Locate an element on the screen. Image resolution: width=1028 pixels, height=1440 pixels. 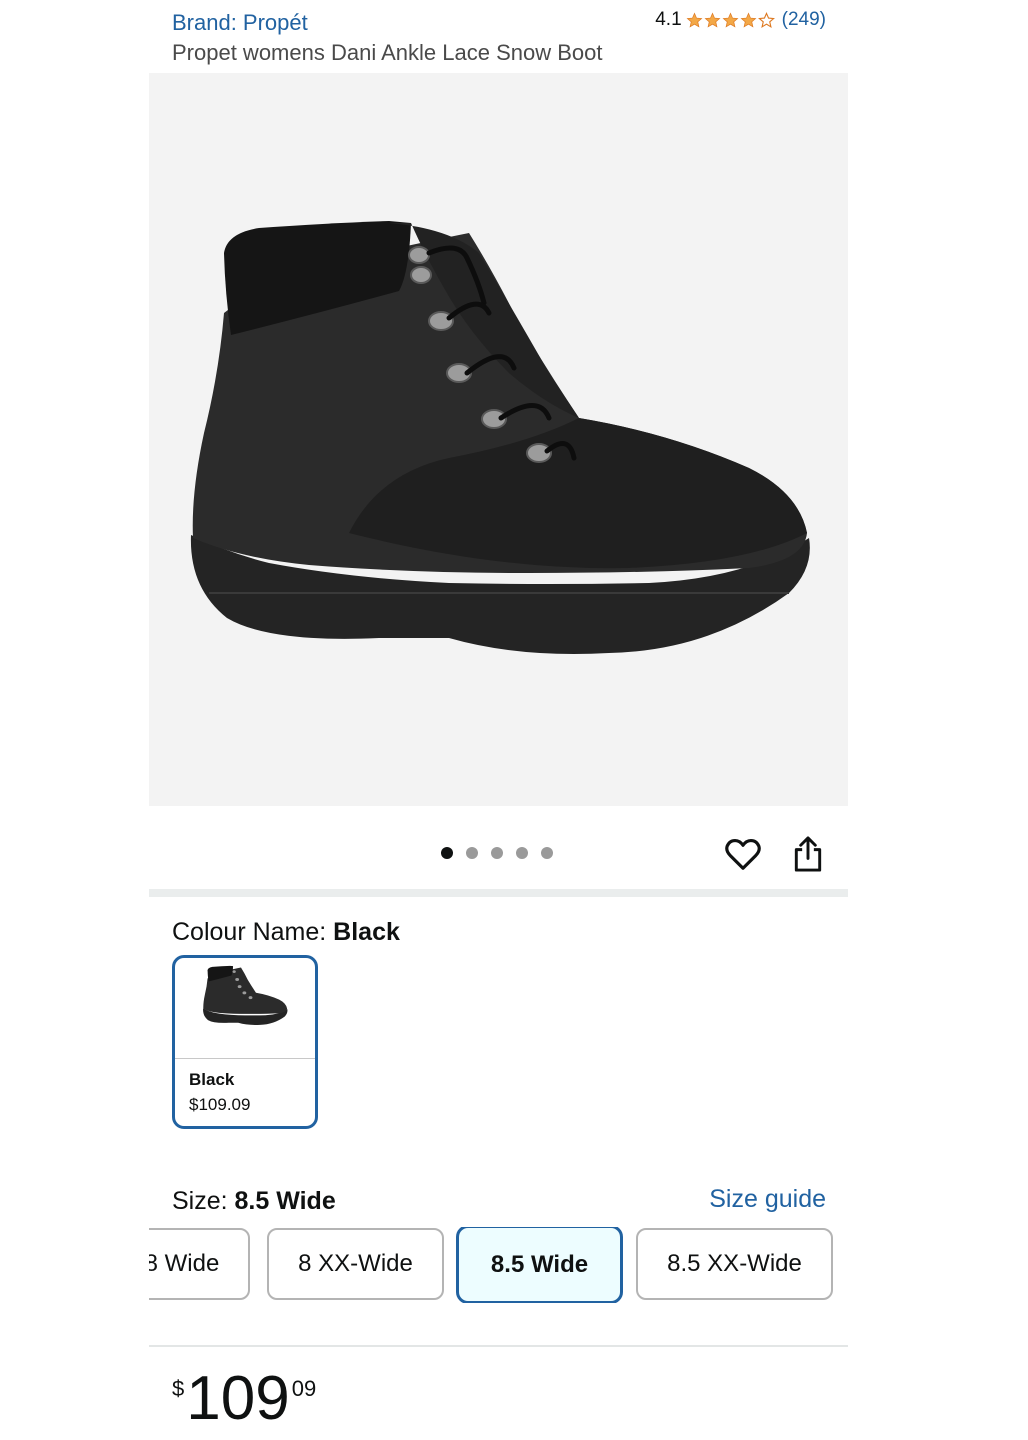
rating-stars is located at coordinates (731, 20).